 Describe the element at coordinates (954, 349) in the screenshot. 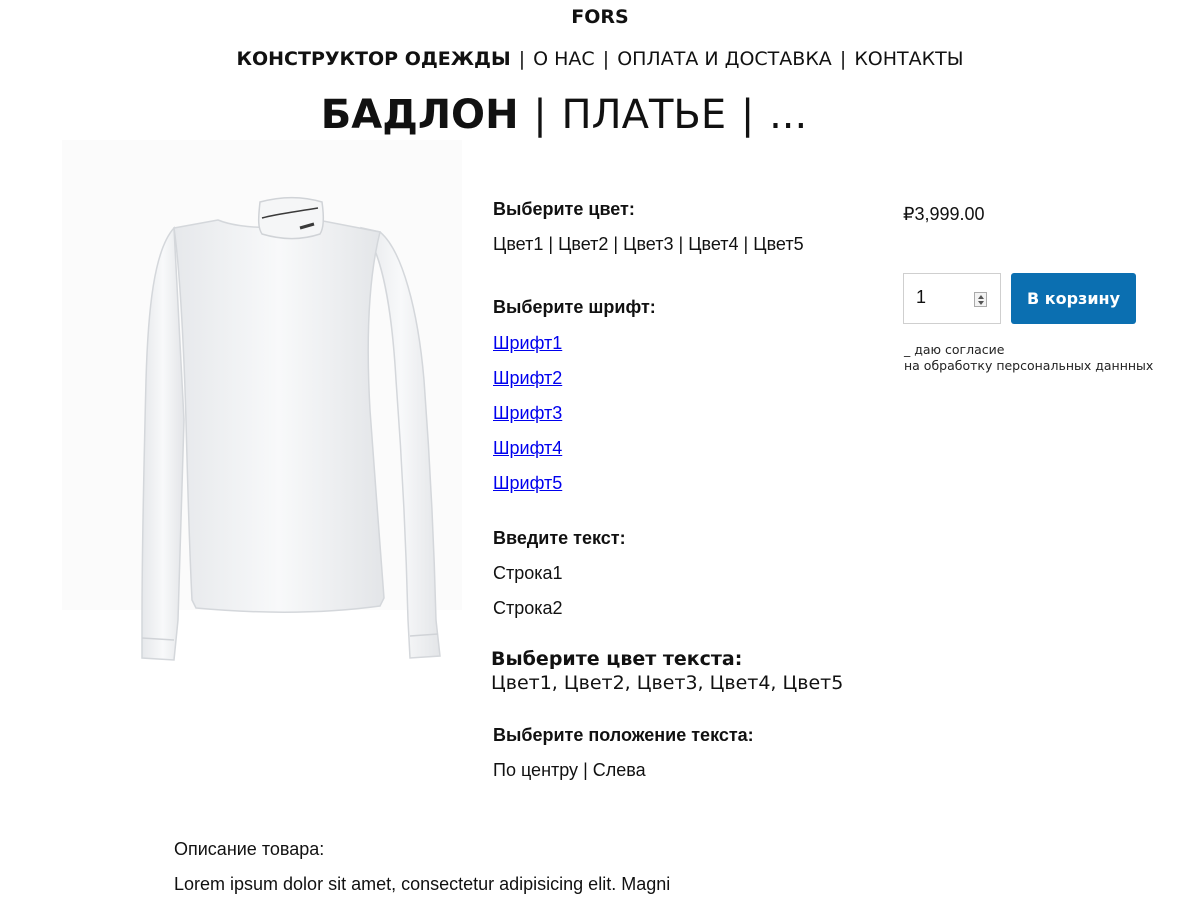

I see `consent-line: _ даю согласие` at that location.